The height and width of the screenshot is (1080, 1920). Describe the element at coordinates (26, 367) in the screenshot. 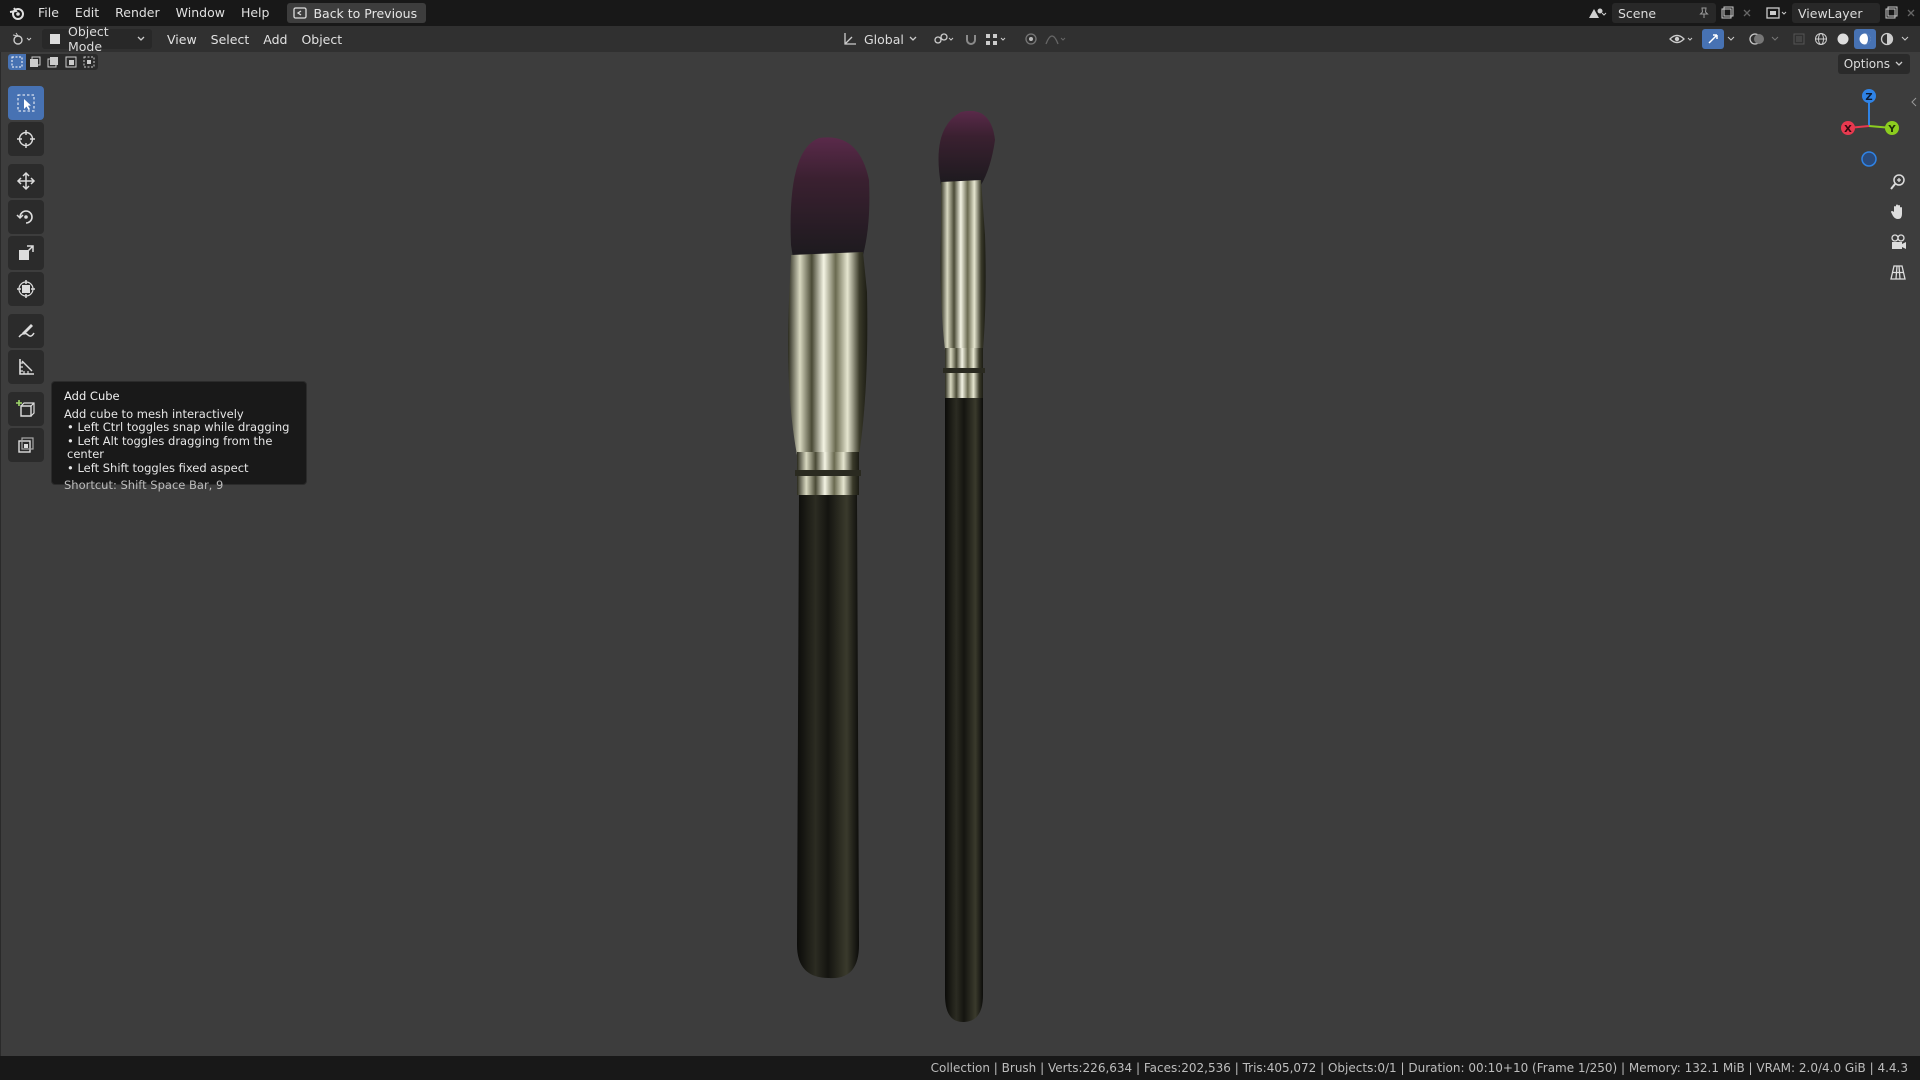

I see `measure-tool-icon` at that location.